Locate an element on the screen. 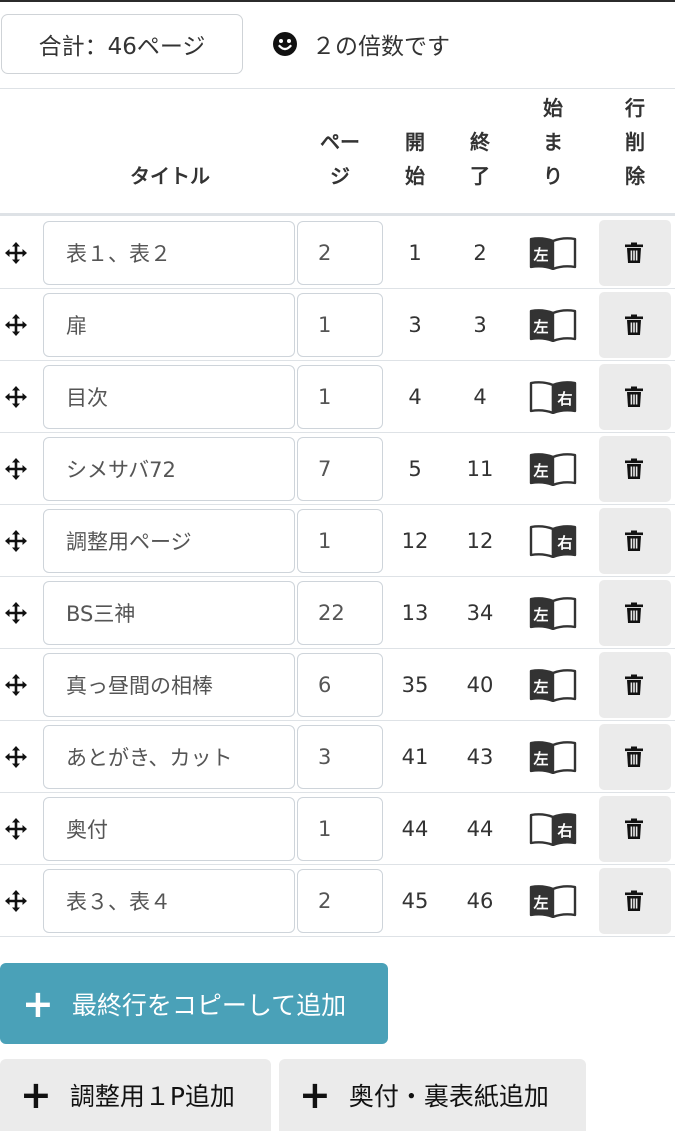 The height and width of the screenshot is (1131, 675). start-page: 44 is located at coordinates (415, 829).